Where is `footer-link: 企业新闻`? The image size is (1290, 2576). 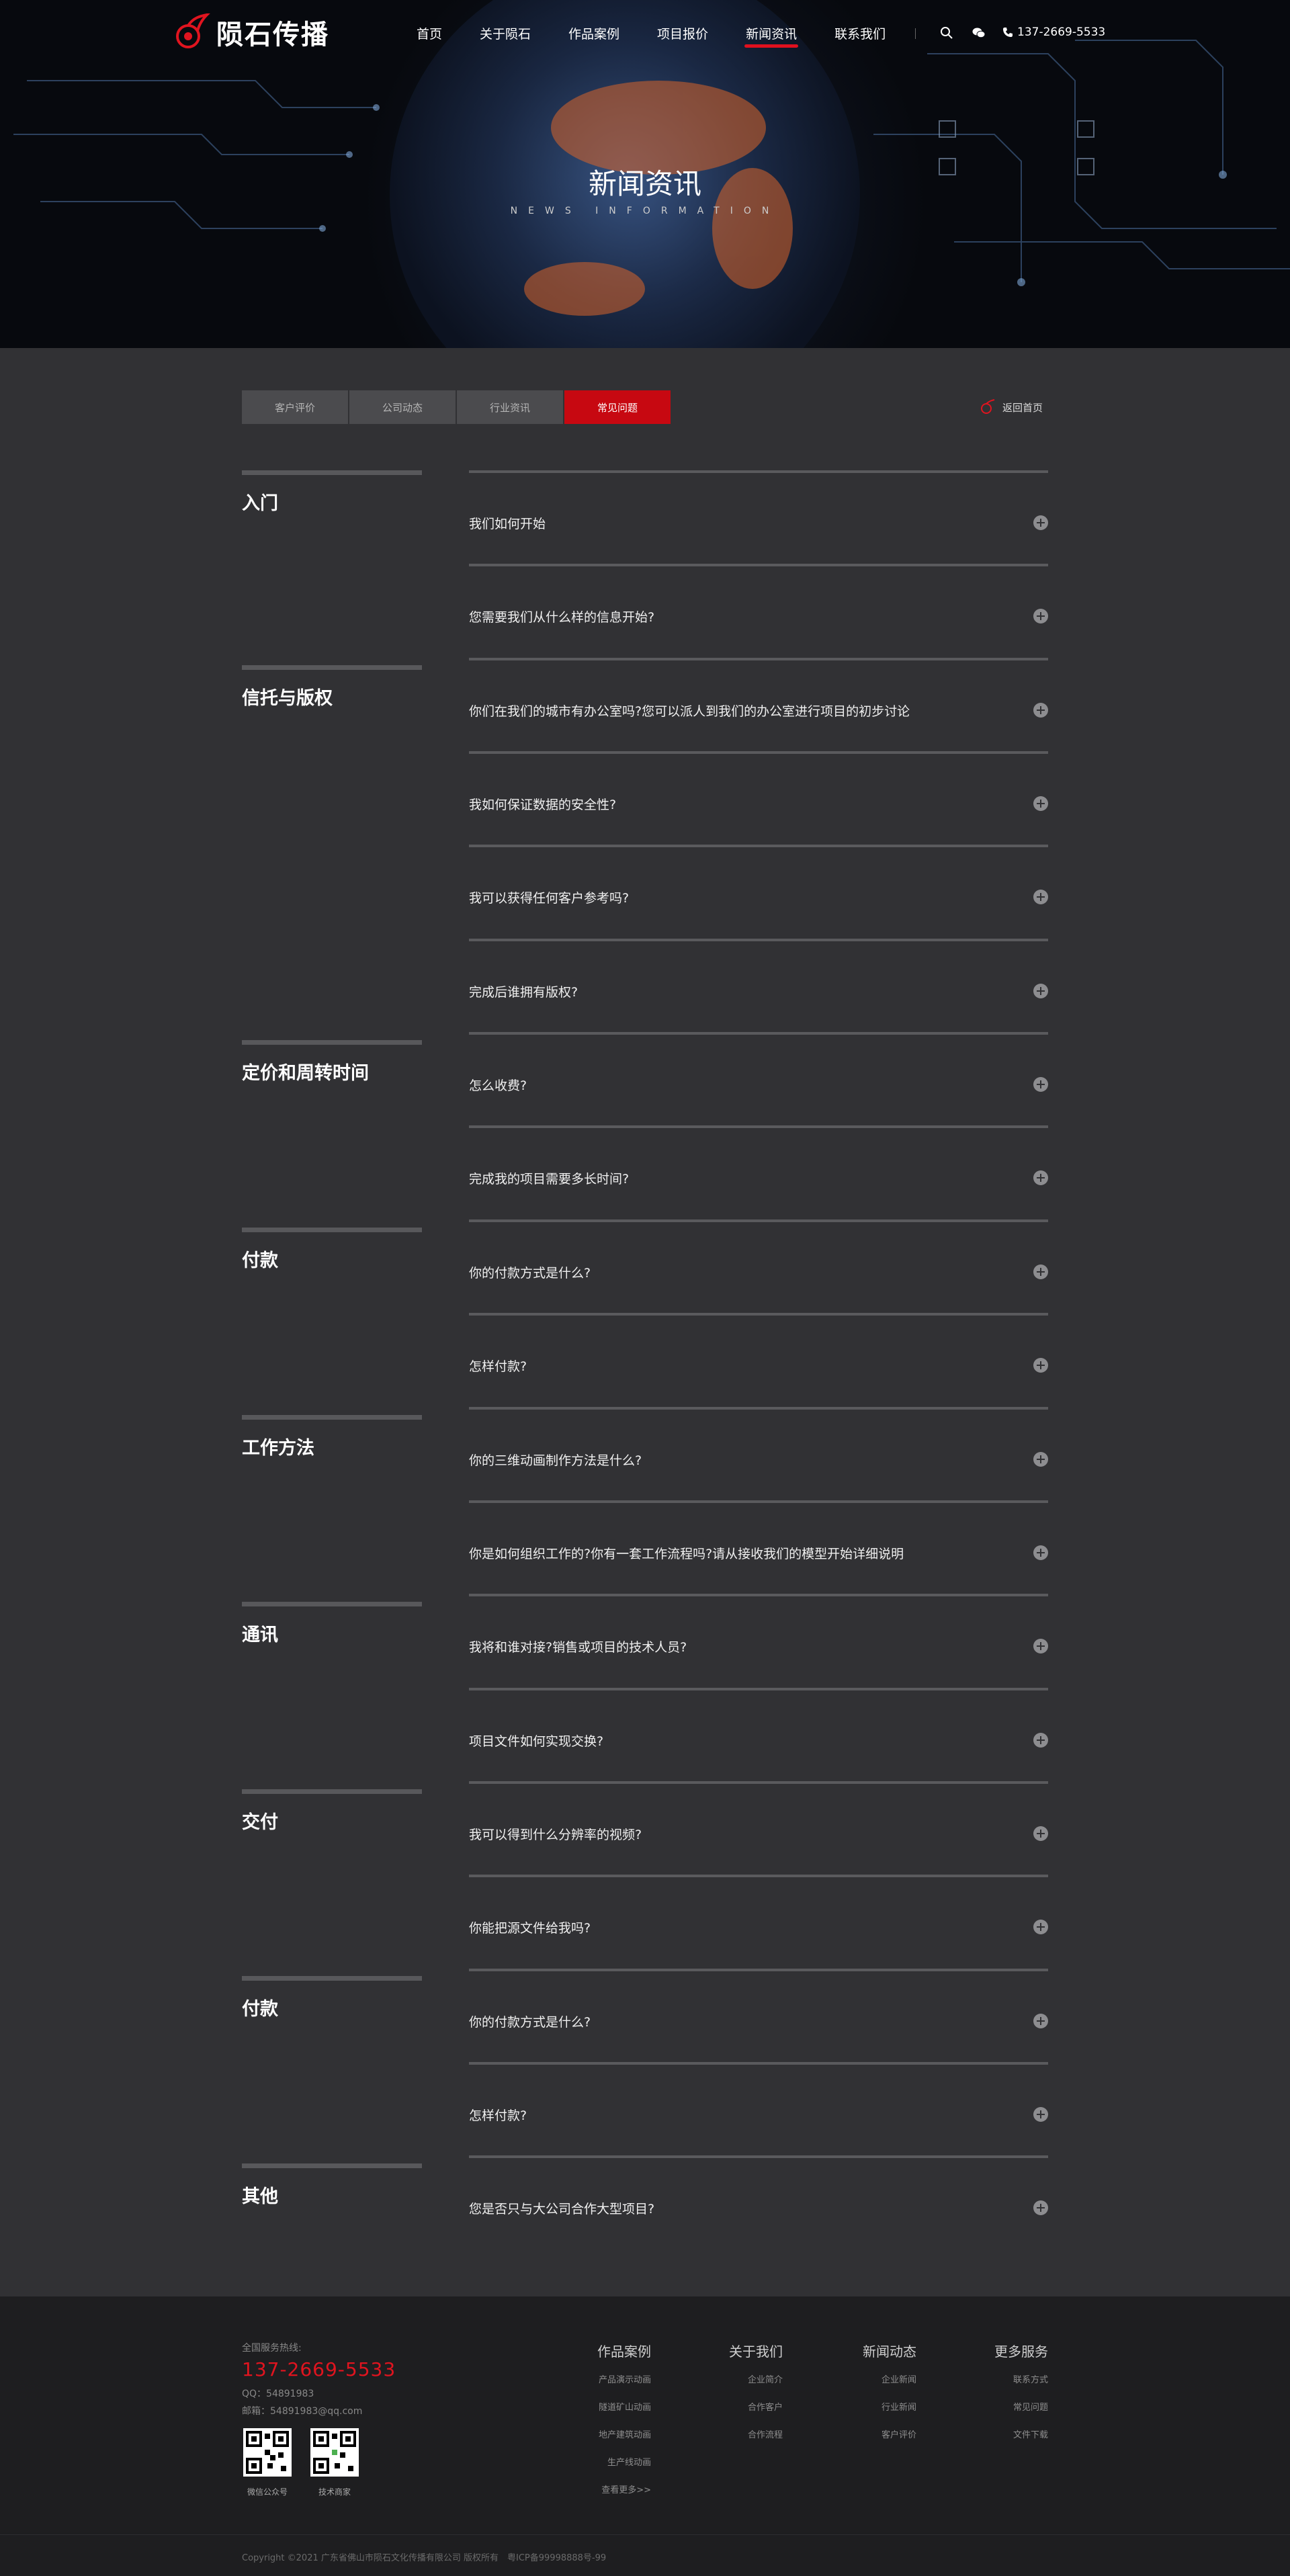
footer-link: 企业新闻 is located at coordinates (889, 2378).